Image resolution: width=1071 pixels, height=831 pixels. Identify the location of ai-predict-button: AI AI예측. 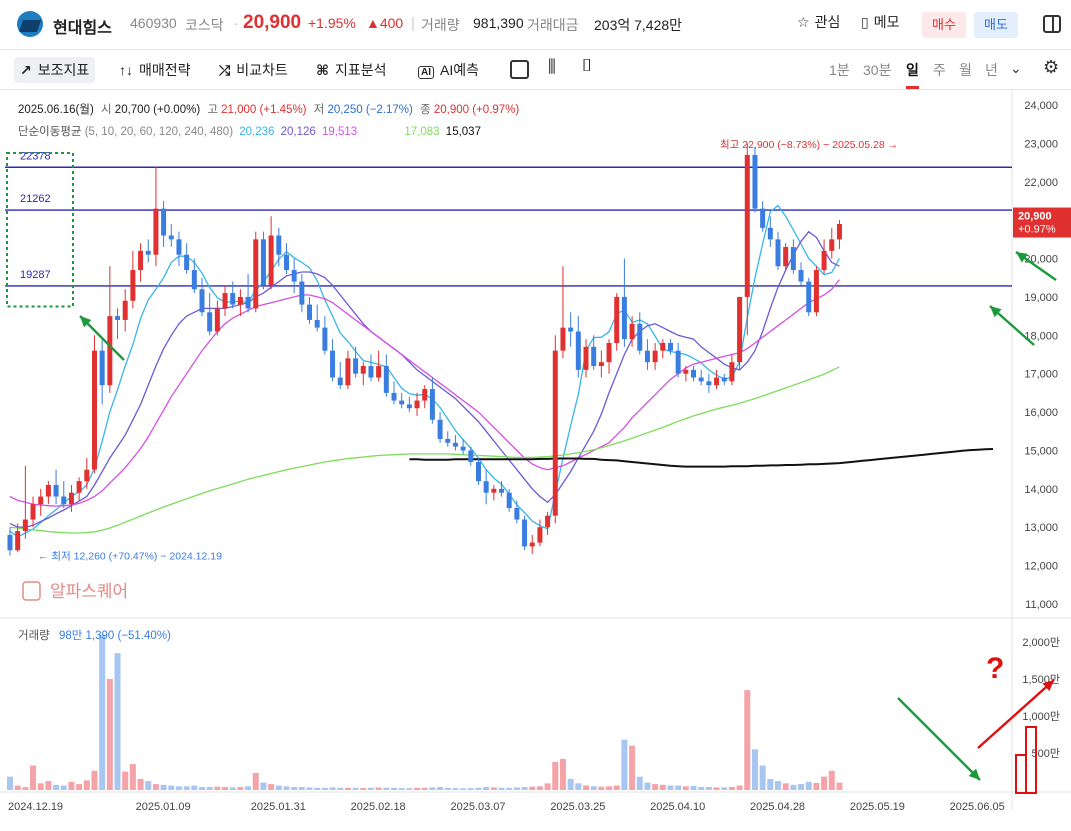
(448, 70).